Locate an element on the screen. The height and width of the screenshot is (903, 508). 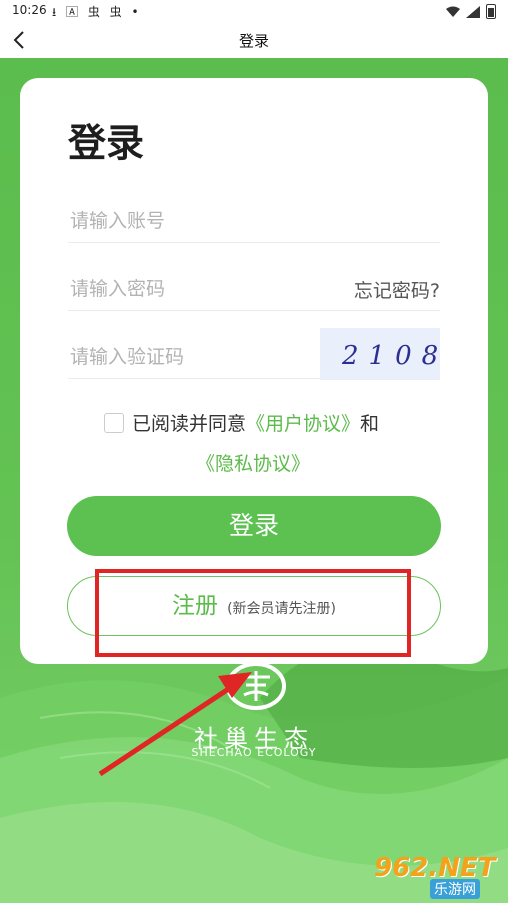
agree-conjunction: 和 is located at coordinates (370, 424).